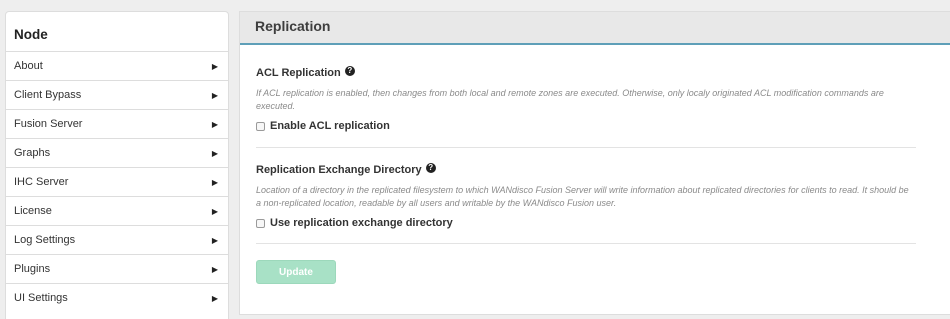  I want to click on acl-replication-heading: ACL Replication ?, so click(586, 73).